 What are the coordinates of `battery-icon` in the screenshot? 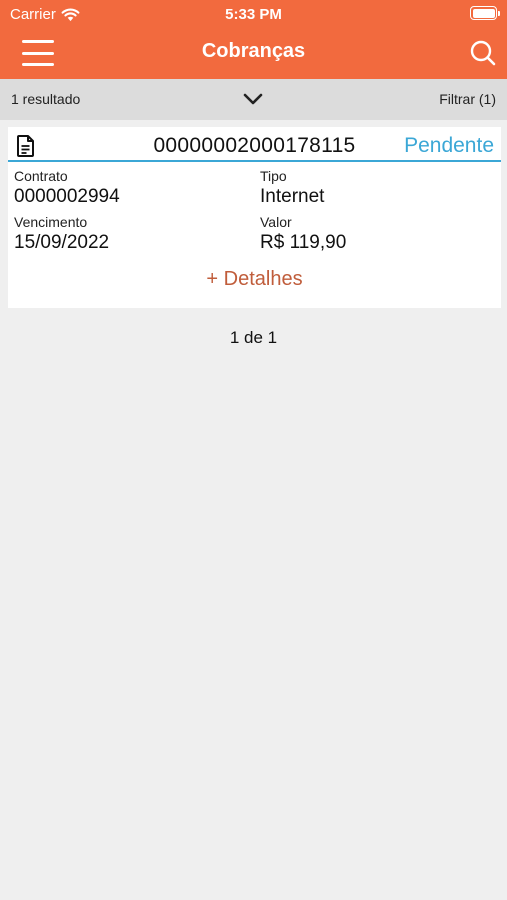 It's located at (485, 13).